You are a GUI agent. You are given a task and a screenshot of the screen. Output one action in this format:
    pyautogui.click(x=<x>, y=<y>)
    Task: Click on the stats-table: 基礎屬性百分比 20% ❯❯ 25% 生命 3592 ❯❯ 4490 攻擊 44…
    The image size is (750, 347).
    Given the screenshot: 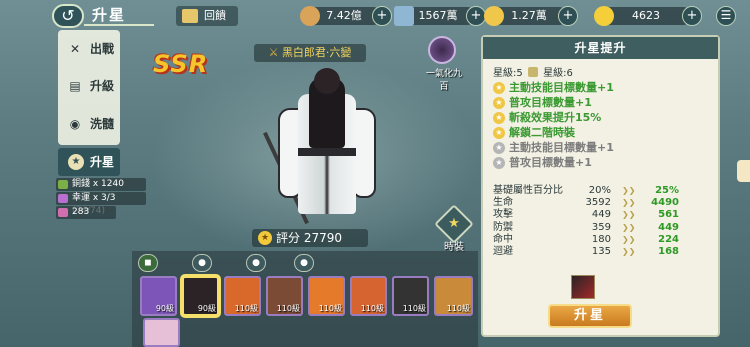 What is the action you would take?
    pyautogui.click(x=604, y=221)
    